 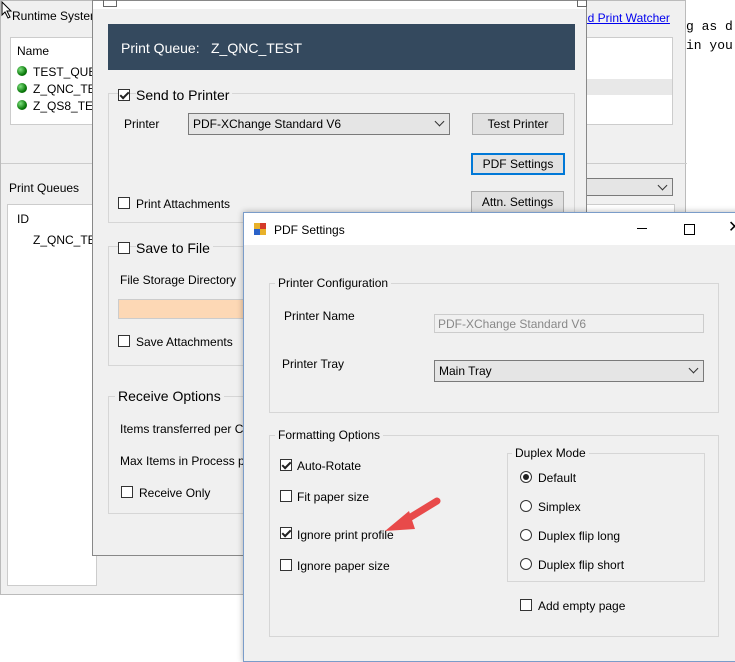 I want to click on dialog-title: PDF Settings, so click(x=309, y=230).